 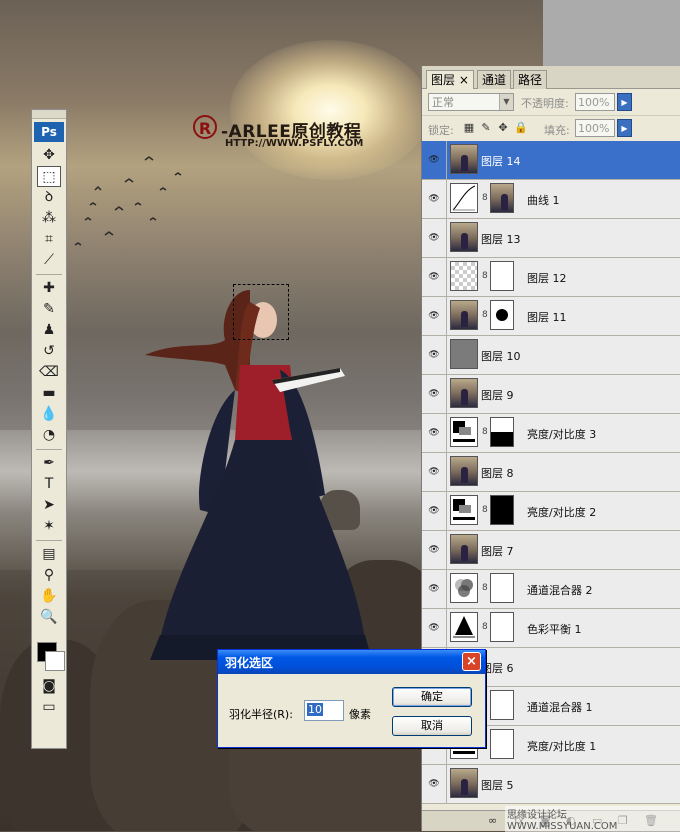 I want to click on quick-mask-icon: ◙, so click(x=49, y=686).